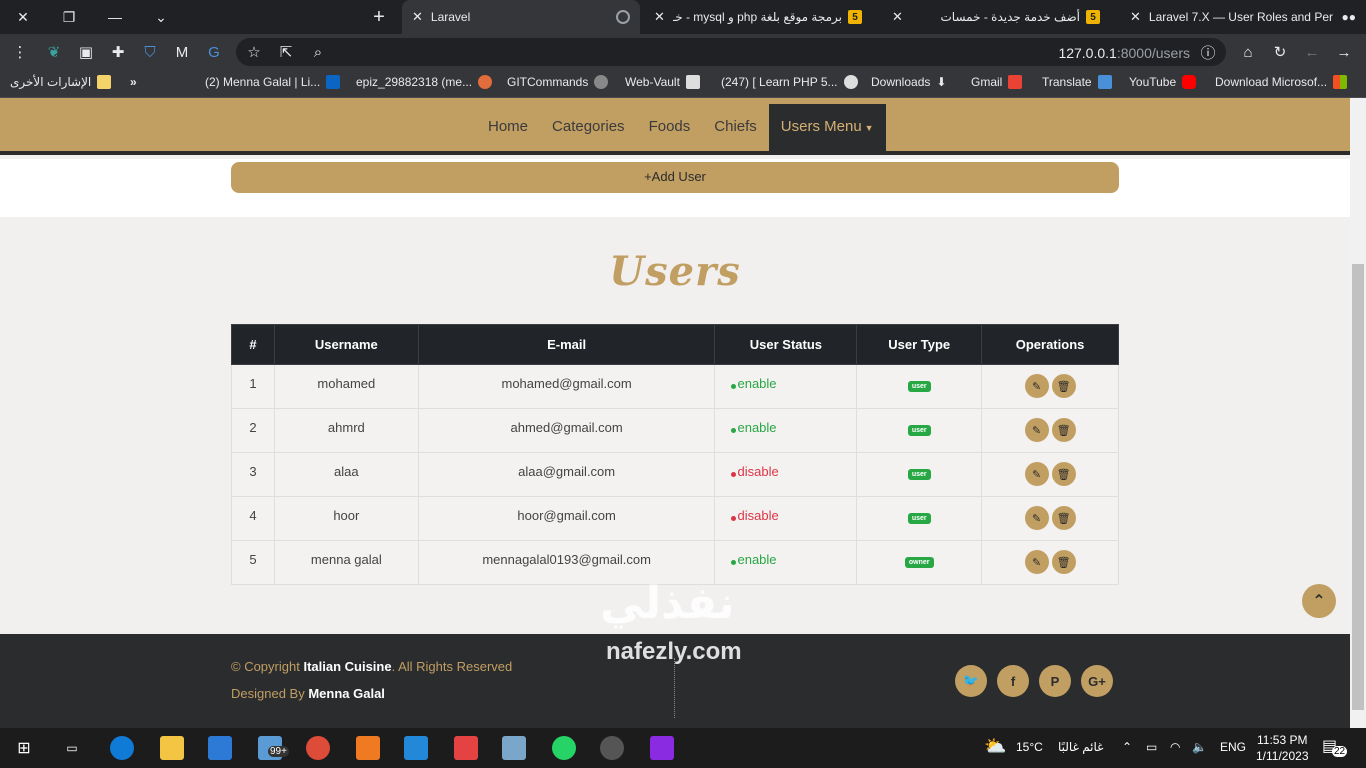  Describe the element at coordinates (674, 688) in the screenshot. I see `footer-divider` at that location.